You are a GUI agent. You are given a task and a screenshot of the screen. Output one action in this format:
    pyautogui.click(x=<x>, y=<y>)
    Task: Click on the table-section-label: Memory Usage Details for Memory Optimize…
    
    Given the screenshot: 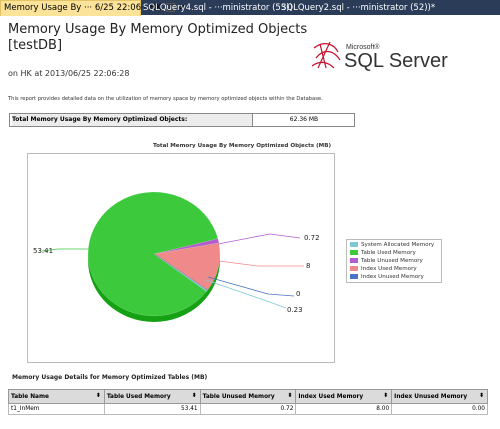 What is the action you would take?
    pyautogui.click(x=110, y=377)
    